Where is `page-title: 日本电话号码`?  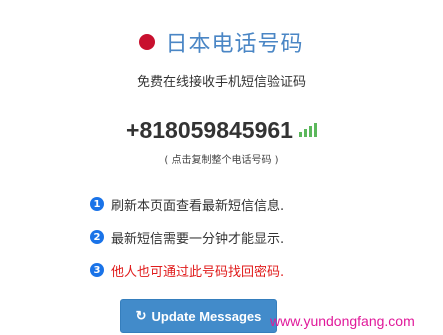 page-title: 日本电话号码 is located at coordinates (234, 44).